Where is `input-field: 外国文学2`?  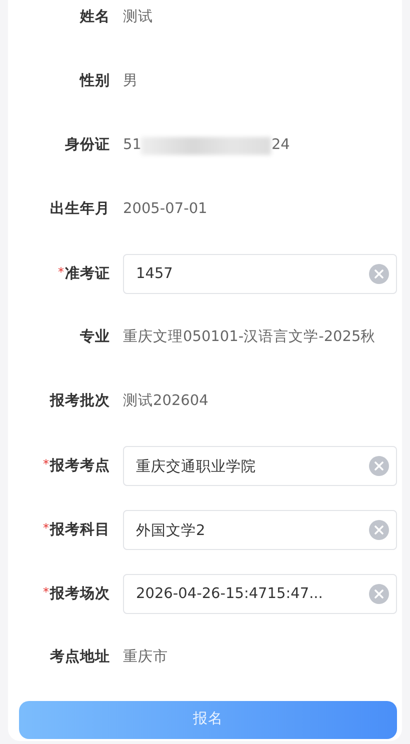 input-field: 外国文学2 is located at coordinates (260, 530).